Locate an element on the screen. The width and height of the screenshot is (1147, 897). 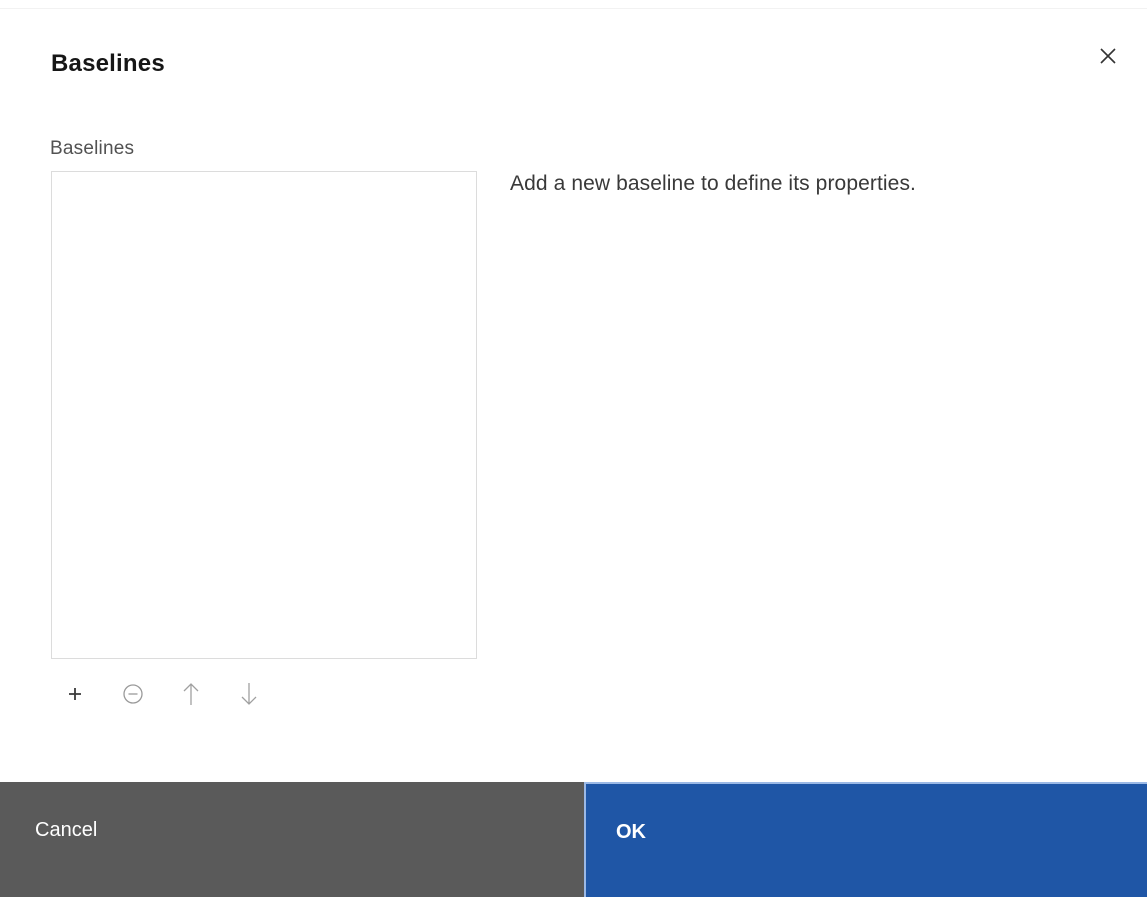
minus-circle-icon is located at coordinates (133, 694).